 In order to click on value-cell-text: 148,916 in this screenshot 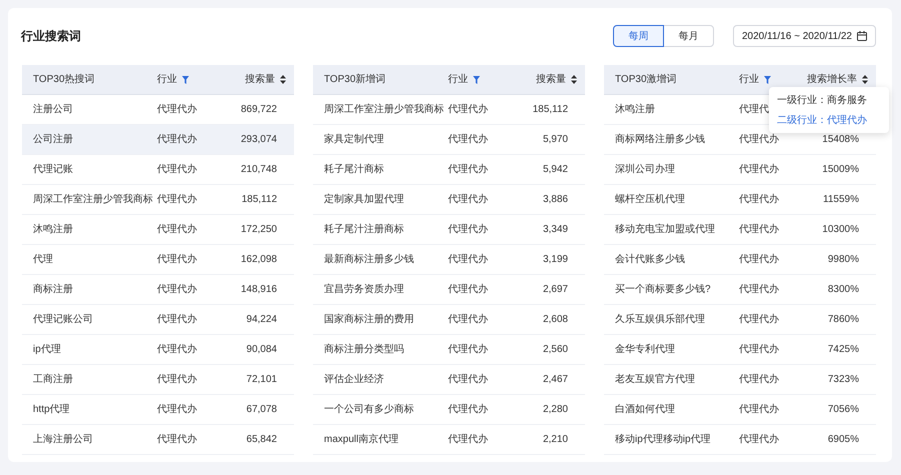, I will do `click(258, 290)`.